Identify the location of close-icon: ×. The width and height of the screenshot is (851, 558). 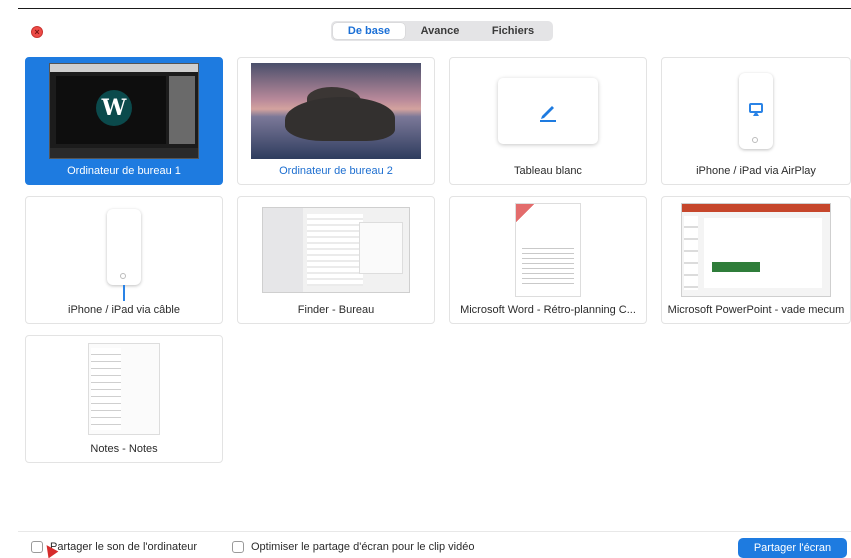
(37, 31).